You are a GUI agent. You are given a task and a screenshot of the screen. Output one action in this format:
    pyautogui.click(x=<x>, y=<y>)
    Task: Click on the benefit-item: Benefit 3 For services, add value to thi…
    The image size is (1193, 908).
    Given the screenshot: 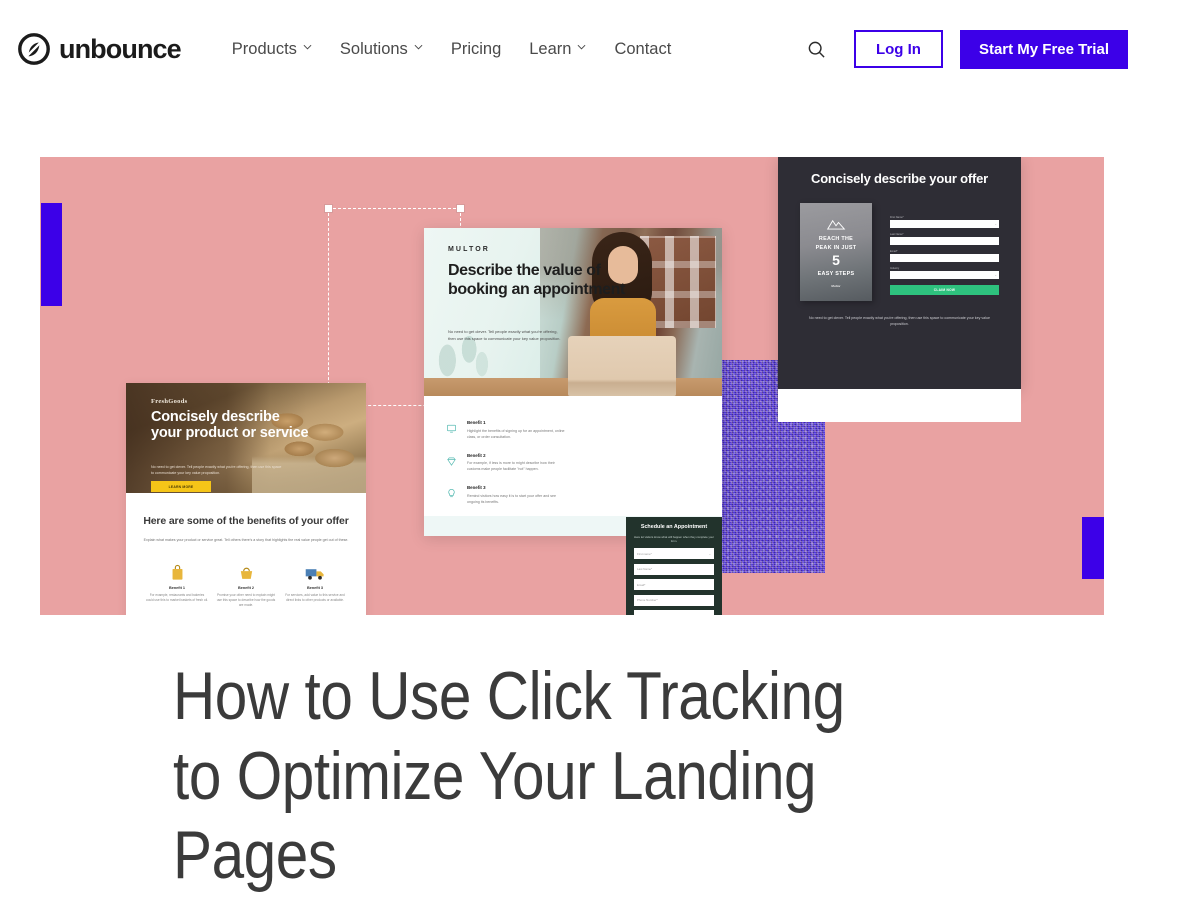 What is the action you would take?
    pyautogui.click(x=315, y=583)
    